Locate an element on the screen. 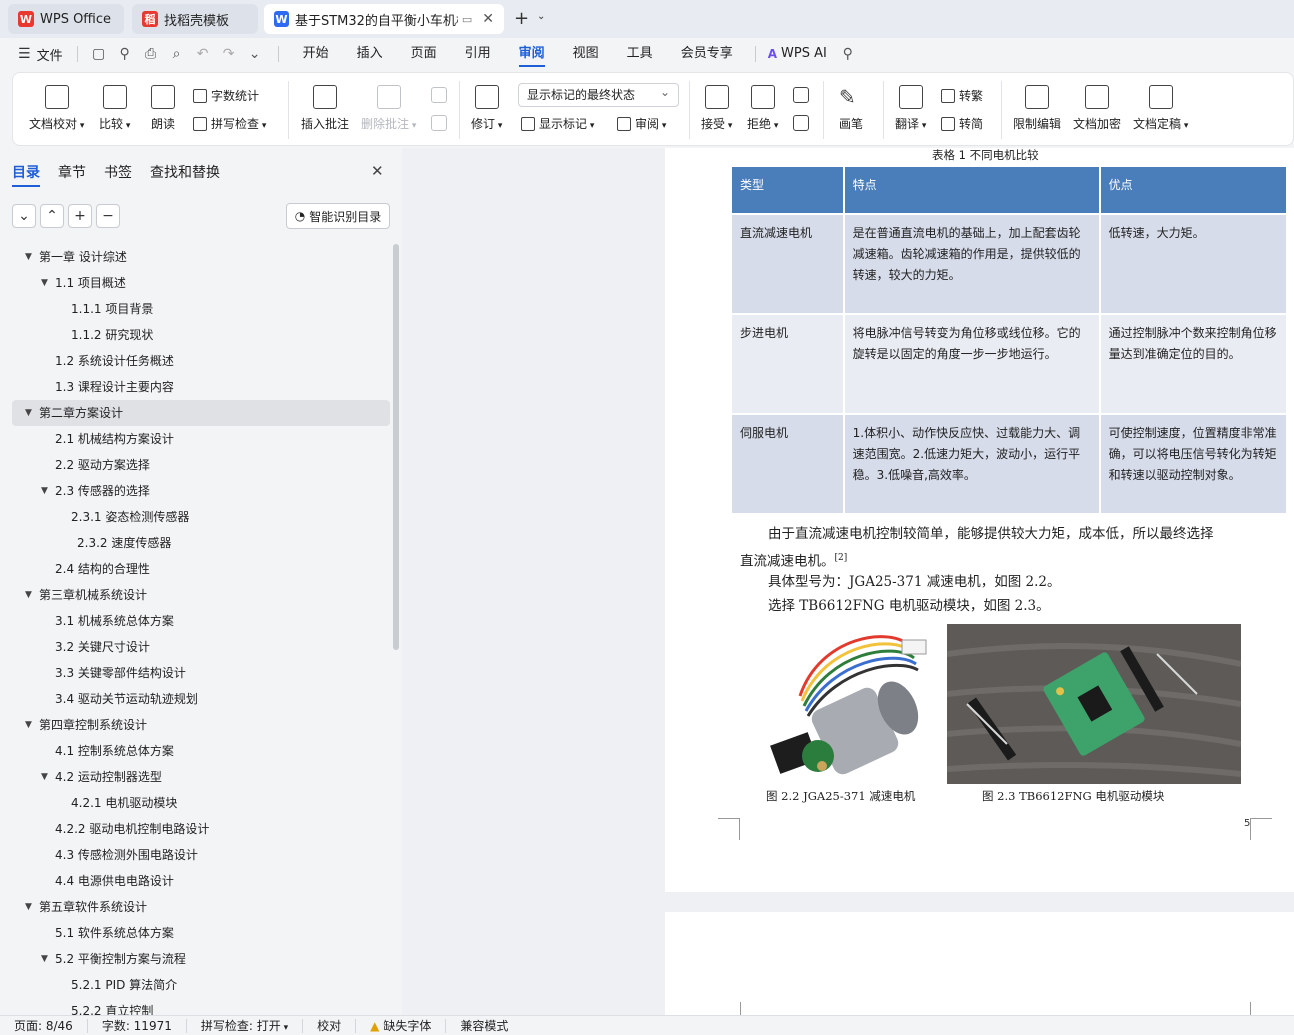  print-preview-icon: ⌕ is located at coordinates (177, 54).